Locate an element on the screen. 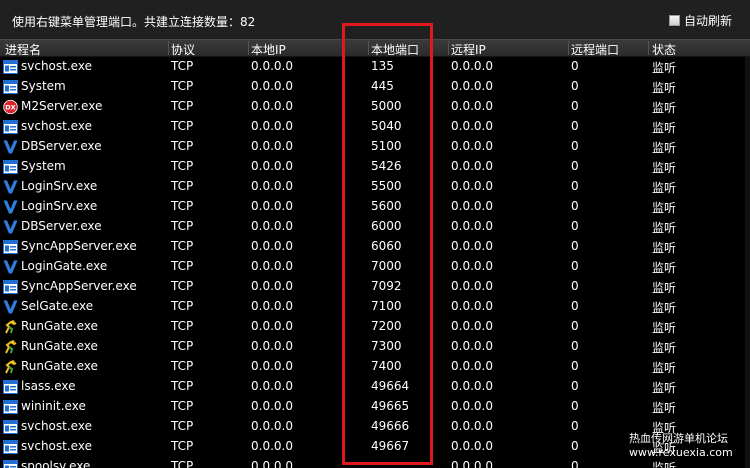  table-row: RunGate.exe TCP 0.0.0.0 7200 0.0.0.0 0 监听 is located at coordinates (375, 327).